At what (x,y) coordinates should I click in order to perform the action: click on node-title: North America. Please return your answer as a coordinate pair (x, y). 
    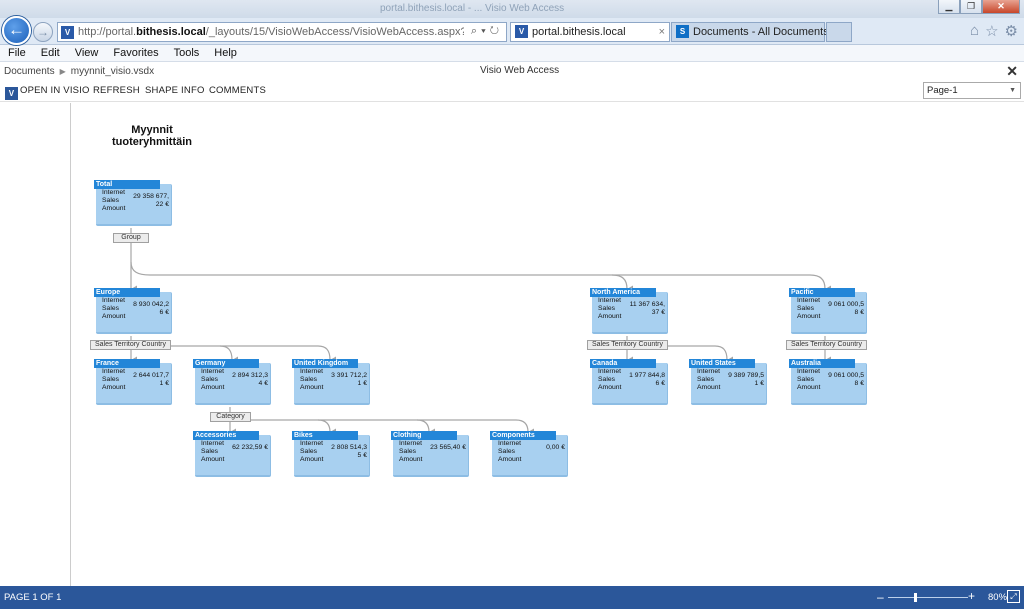
    Looking at the image, I should click on (623, 292).